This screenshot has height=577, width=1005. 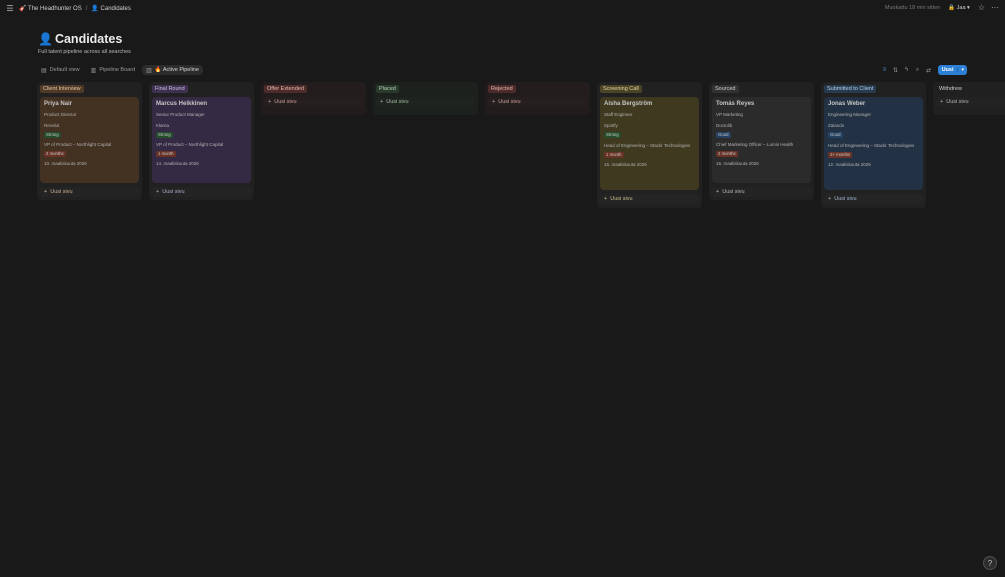 I want to click on board-column: Rejected + Uusi sivu, so click(x=537, y=98).